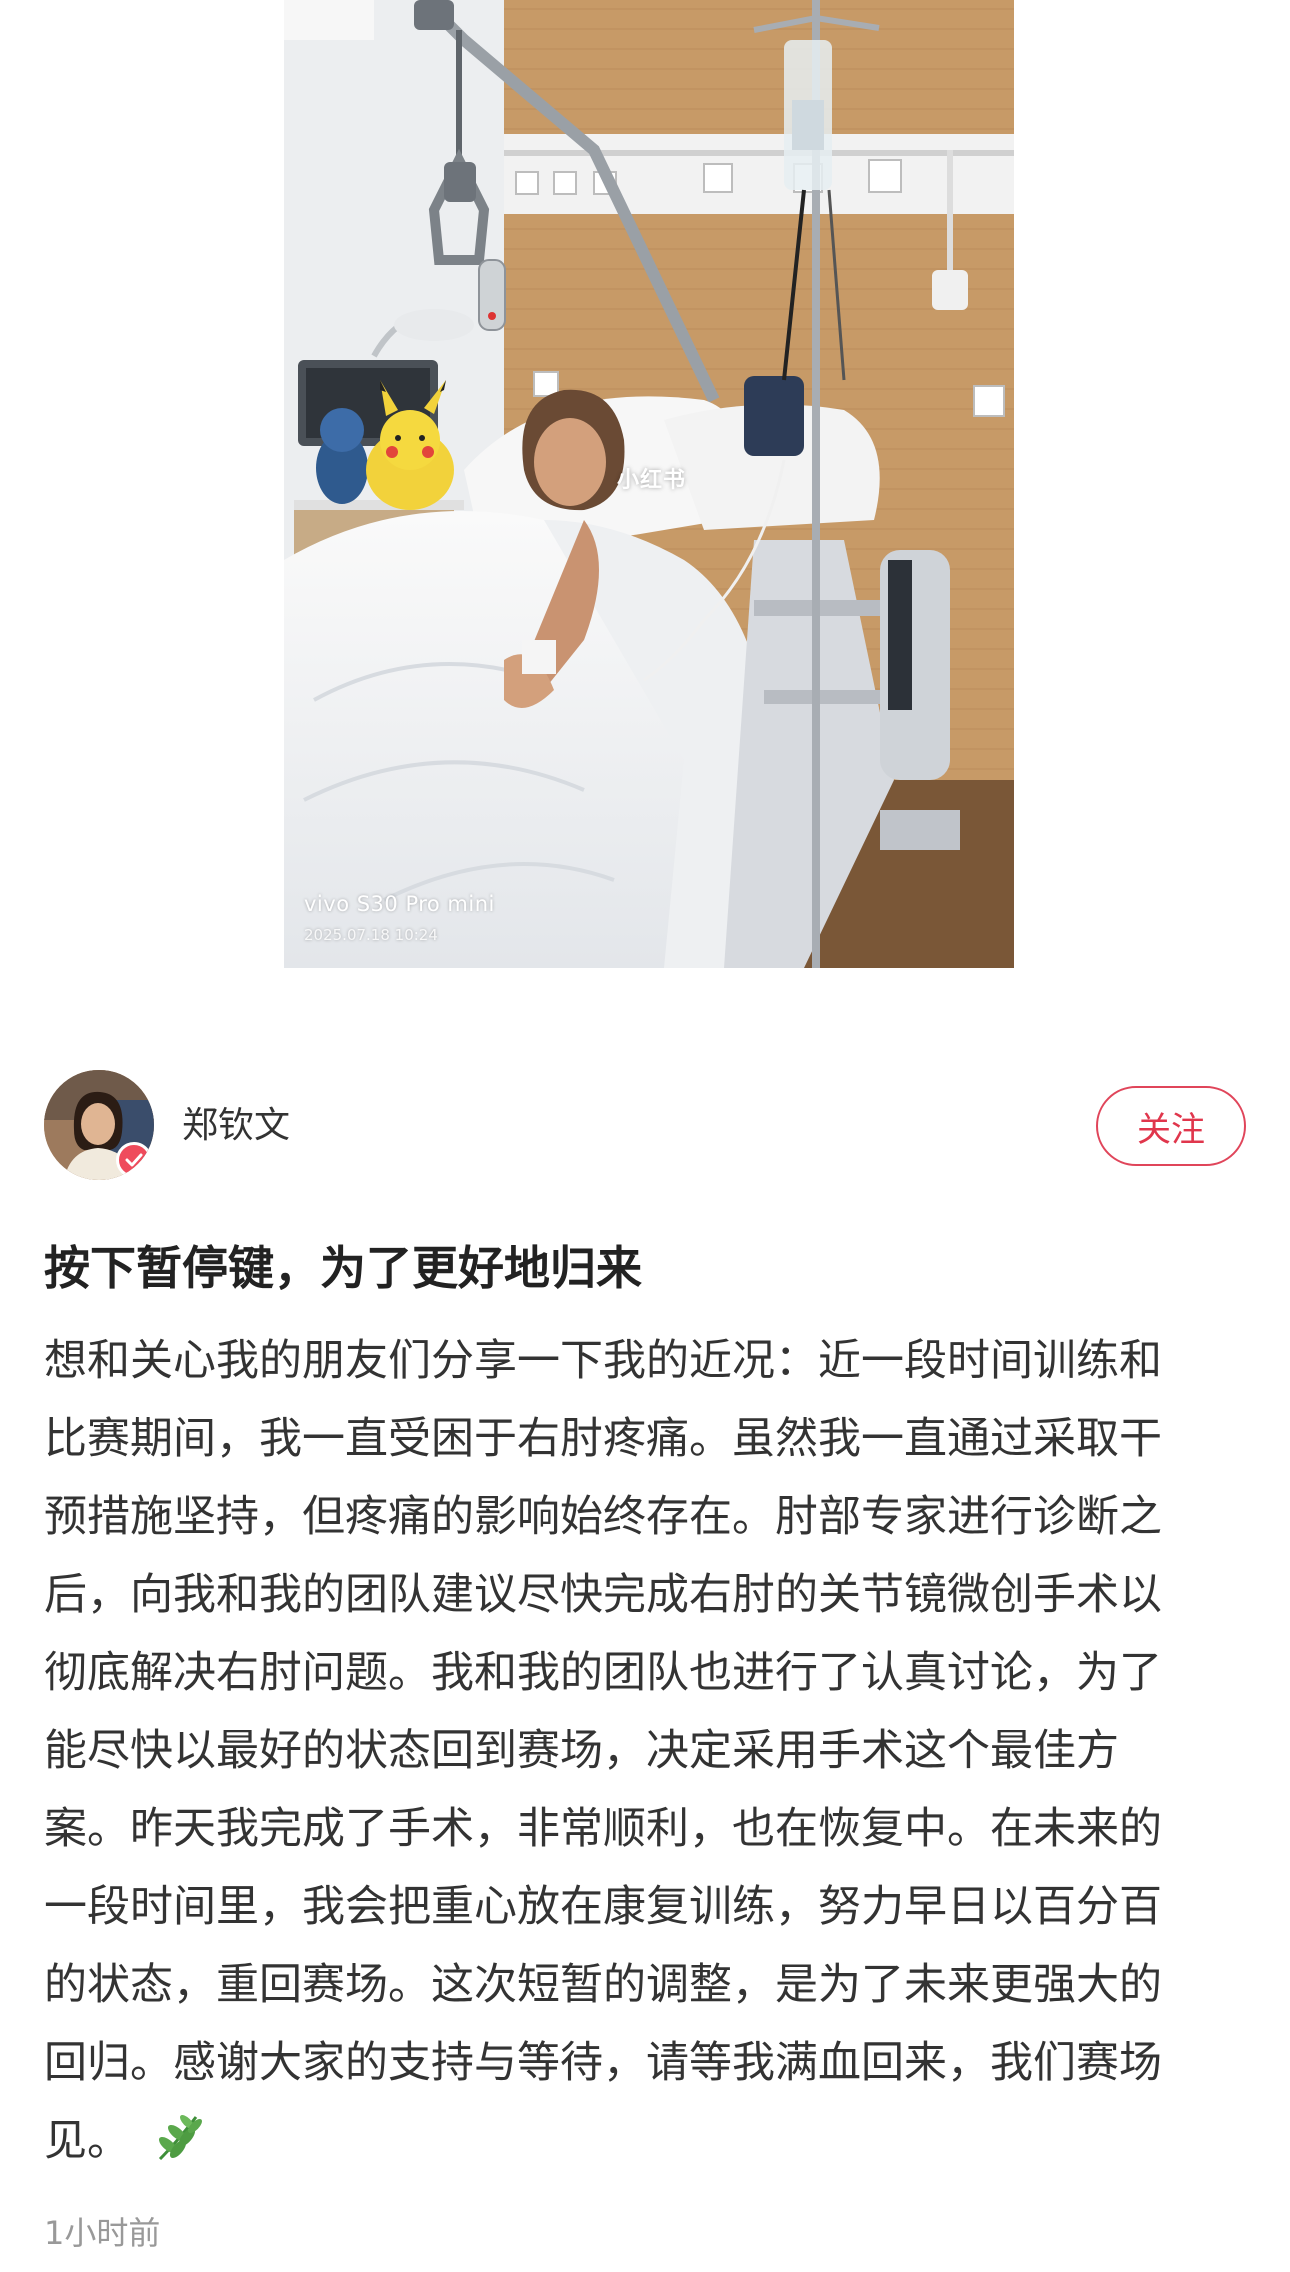 Image resolution: width=1290 pixels, height=2272 pixels. Describe the element at coordinates (603, 1829) in the screenshot. I see `post-body-line: 案。昨天我完成了手术，非常顺利，也在恢复中。在未来的` at that location.